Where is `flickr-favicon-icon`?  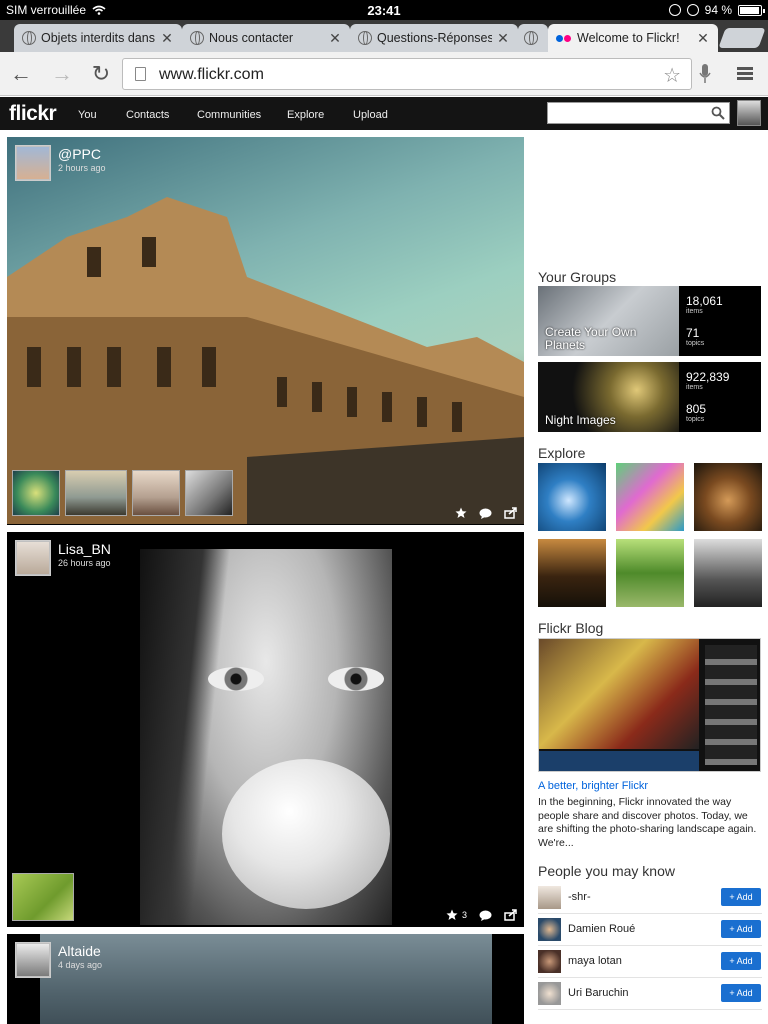 flickr-favicon-icon is located at coordinates (564, 38).